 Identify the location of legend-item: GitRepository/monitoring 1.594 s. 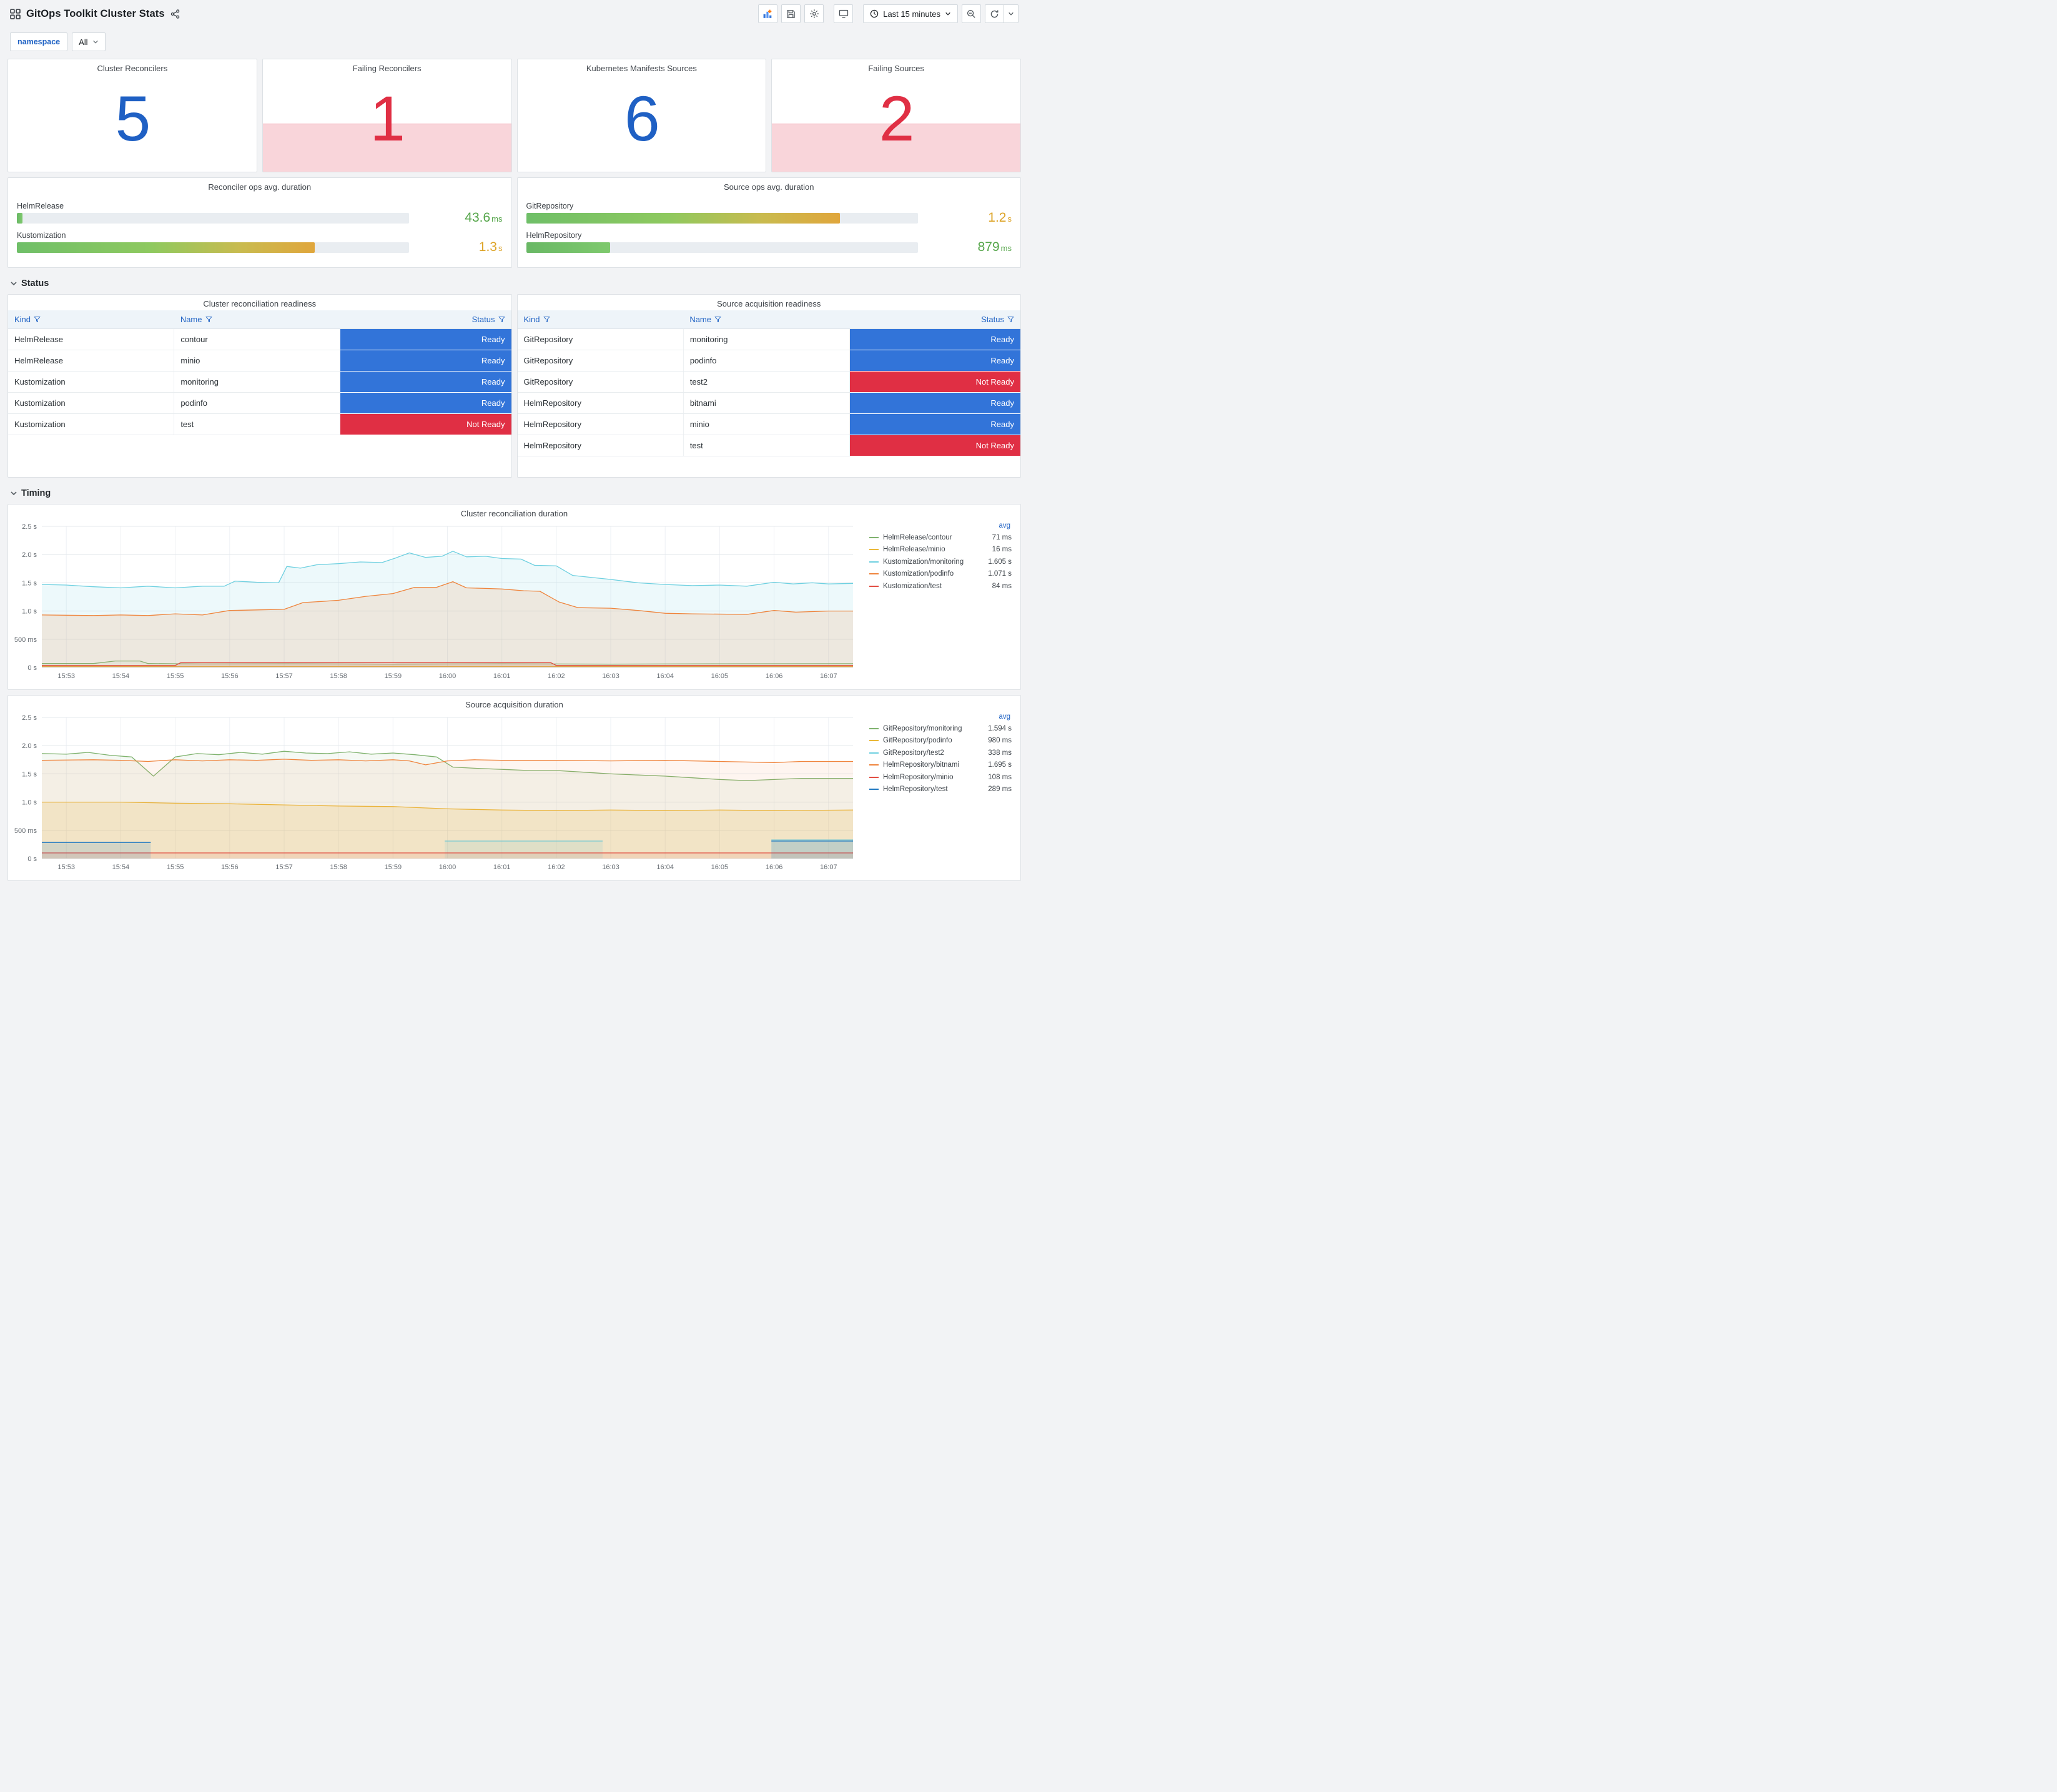
(940, 728).